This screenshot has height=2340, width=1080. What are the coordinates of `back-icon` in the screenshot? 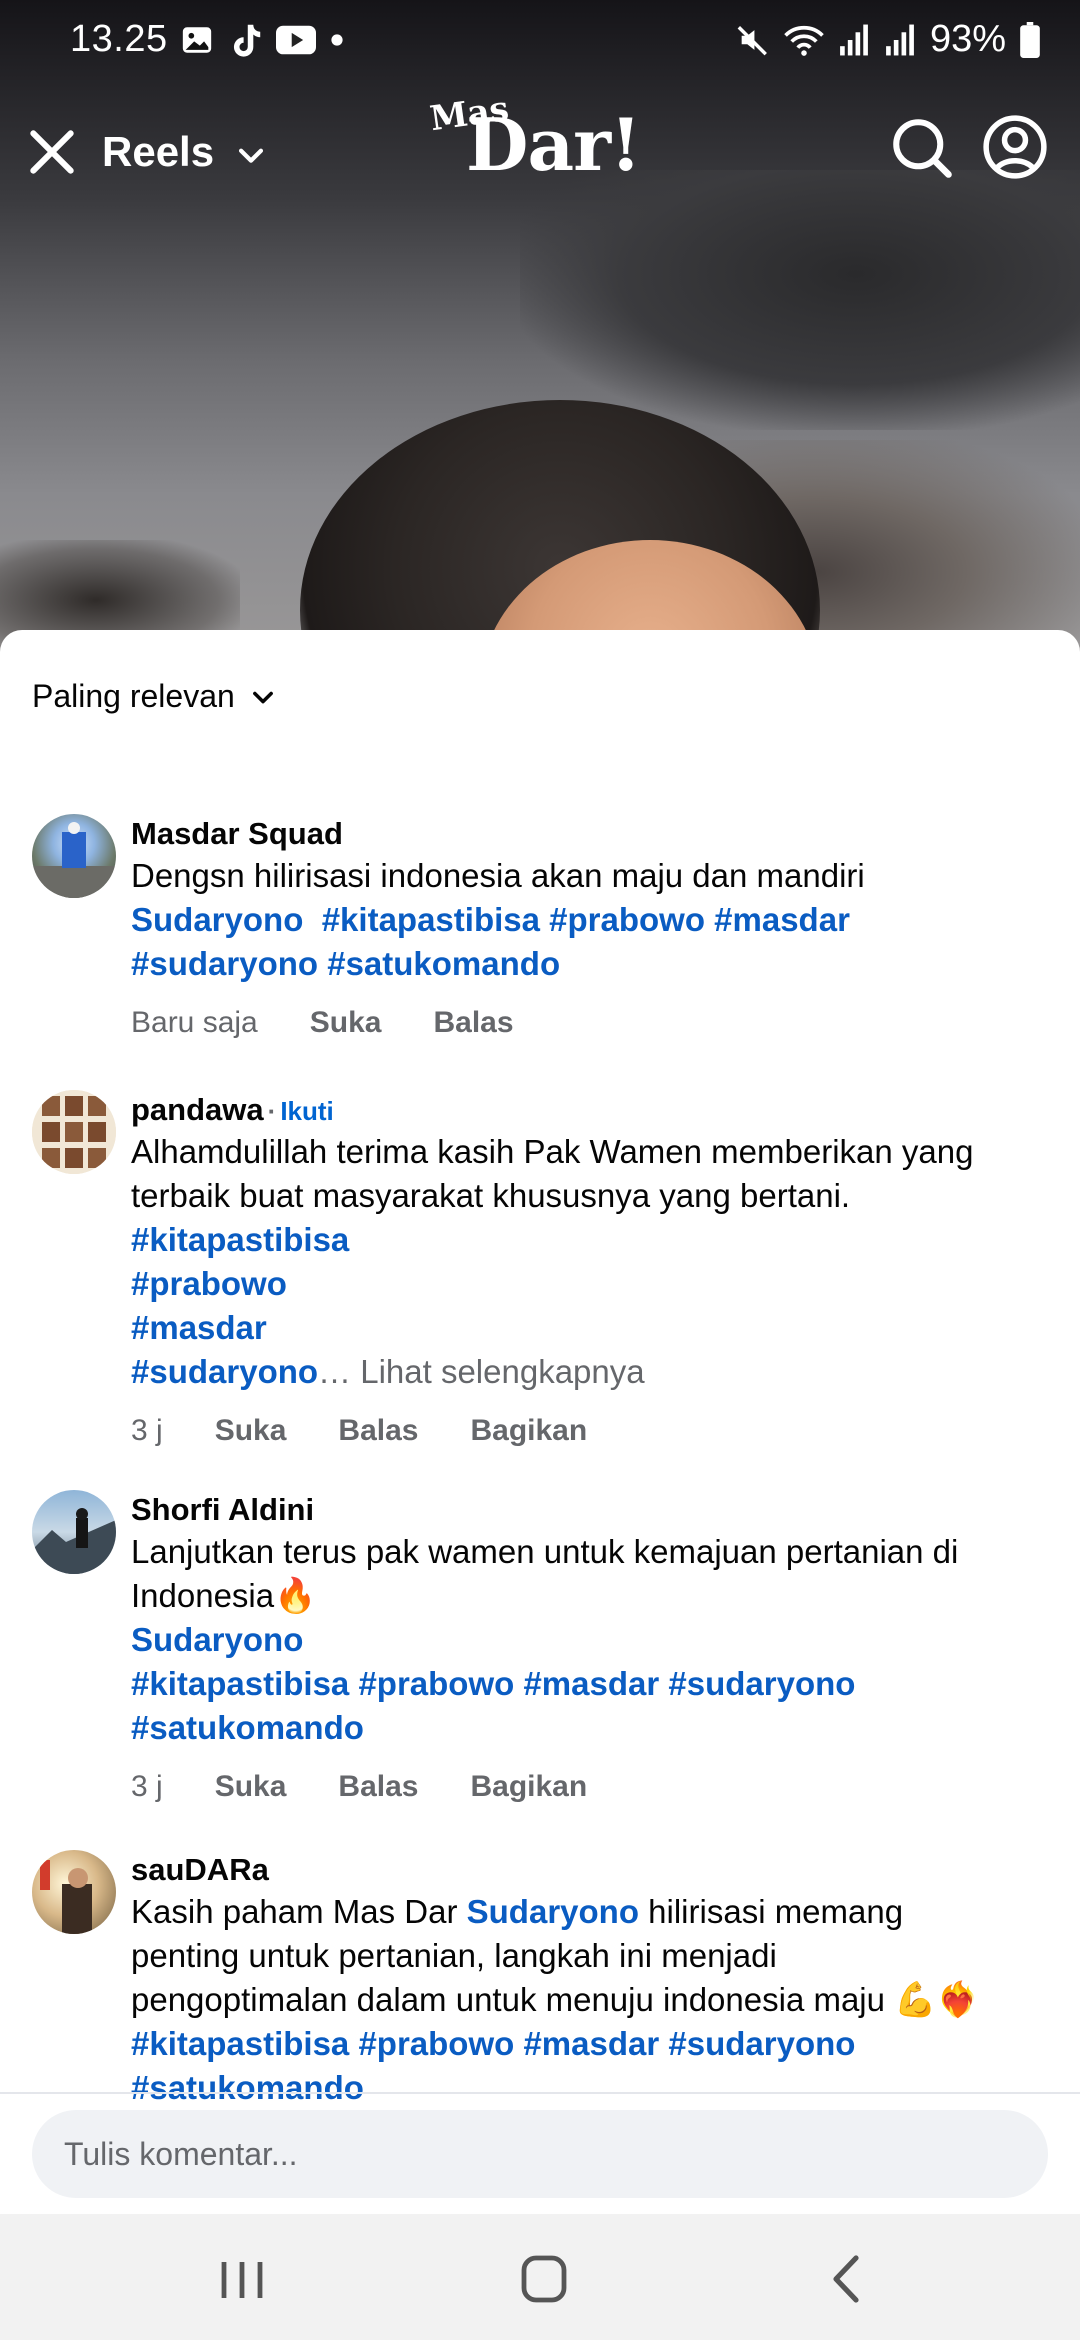 It's located at (848, 2279).